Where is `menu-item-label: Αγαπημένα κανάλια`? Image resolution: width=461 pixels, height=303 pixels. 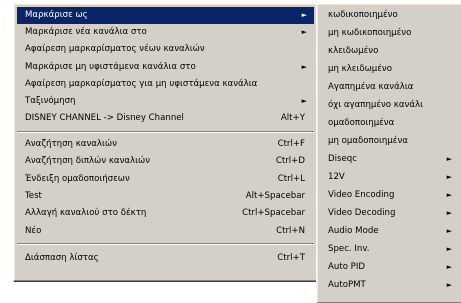 menu-item-label: Αγαπημένα κανάλια is located at coordinates (371, 87).